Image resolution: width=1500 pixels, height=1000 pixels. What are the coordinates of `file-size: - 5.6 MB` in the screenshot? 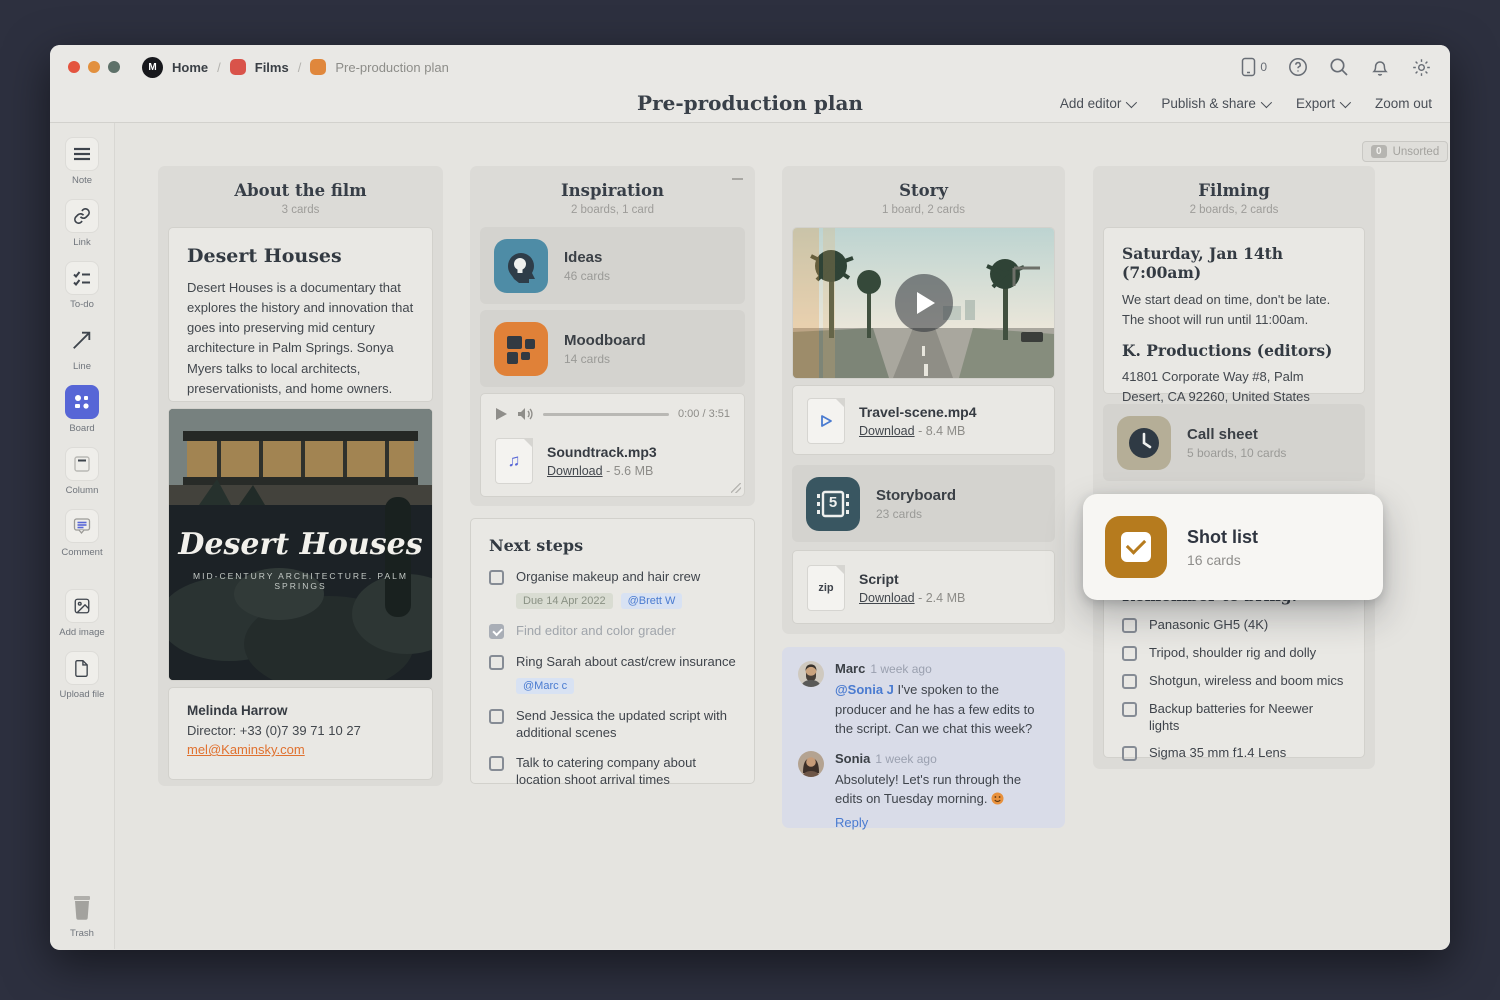 It's located at (630, 471).